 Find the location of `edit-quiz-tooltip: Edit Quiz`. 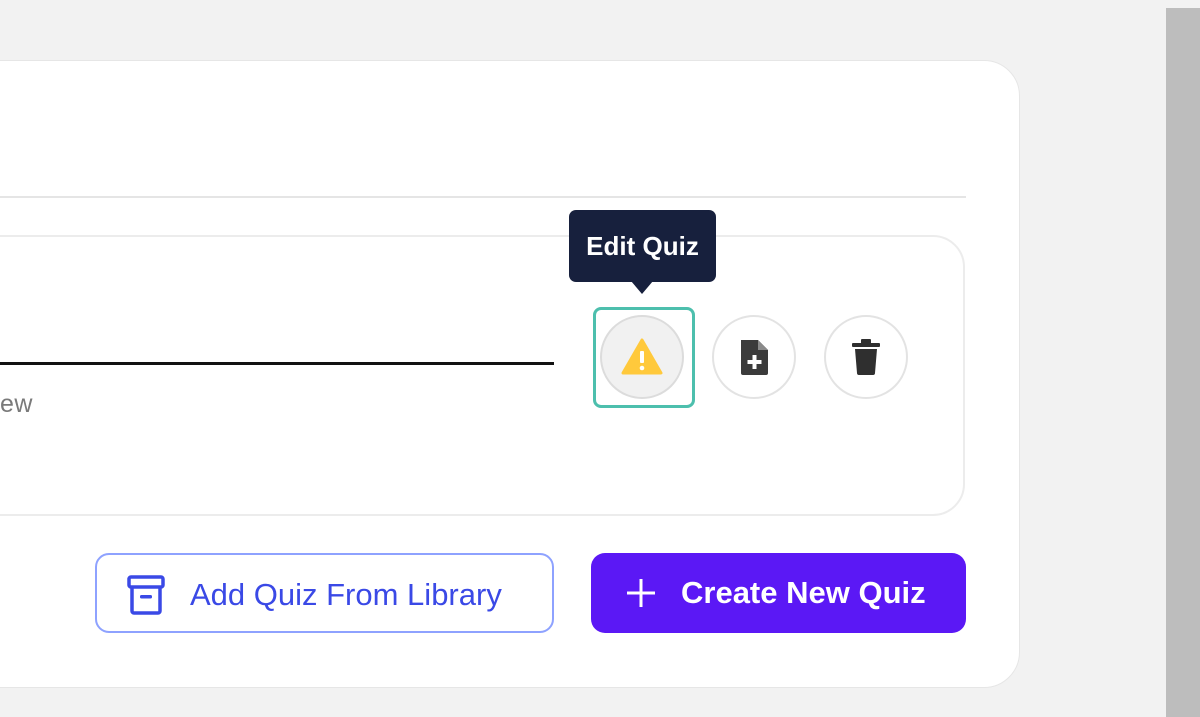

edit-quiz-tooltip: Edit Quiz is located at coordinates (642, 246).